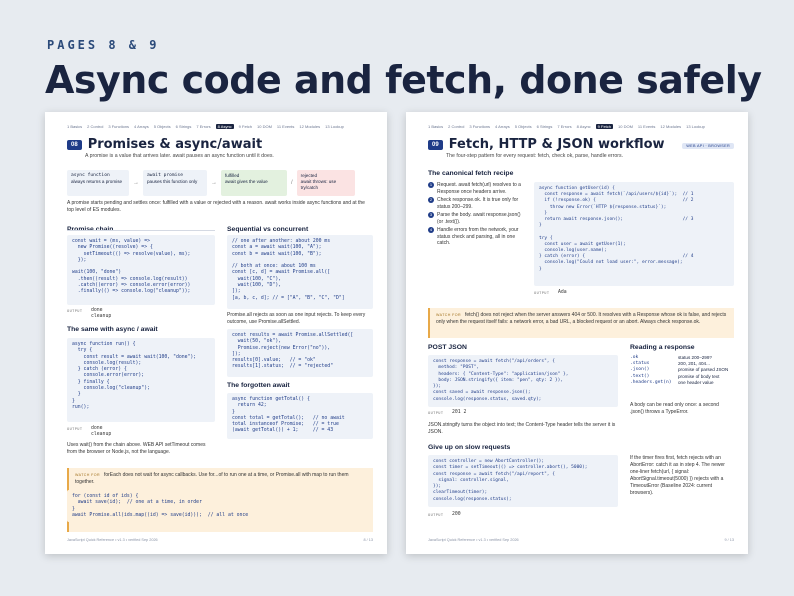 Image resolution: width=794 pixels, height=596 pixels. Describe the element at coordinates (254, 183) in the screenshot. I see `flow-fulfilled: fulfilled await gives the value` at that location.